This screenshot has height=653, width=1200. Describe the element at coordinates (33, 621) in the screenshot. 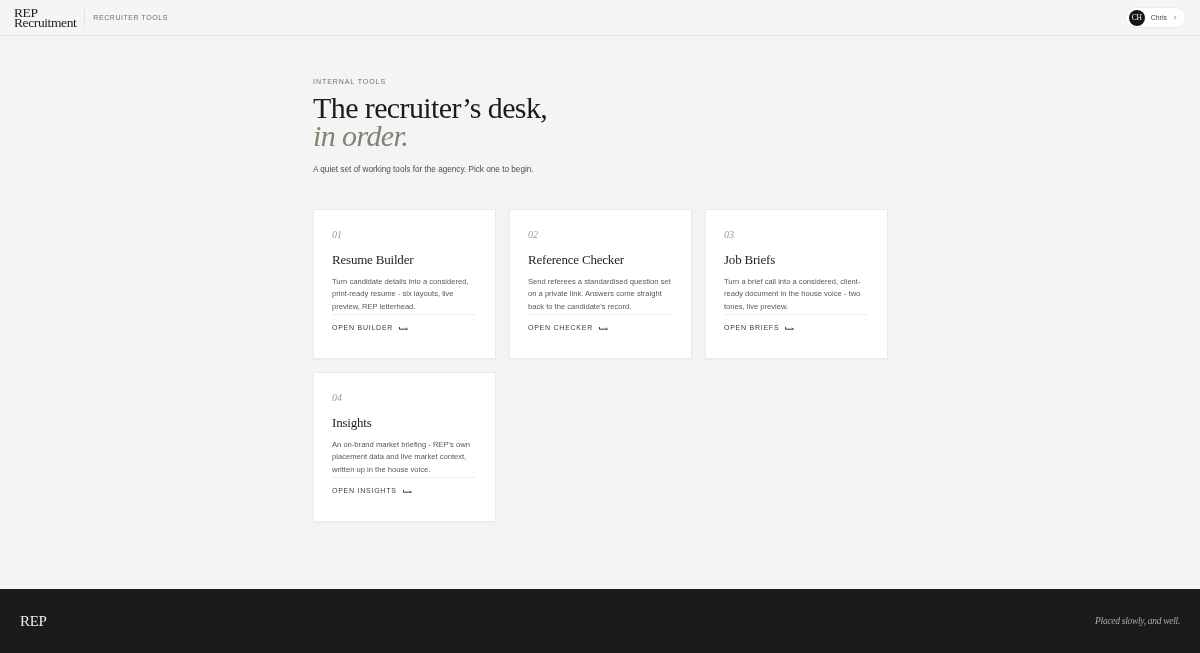

I see `footer-logo: REP` at that location.